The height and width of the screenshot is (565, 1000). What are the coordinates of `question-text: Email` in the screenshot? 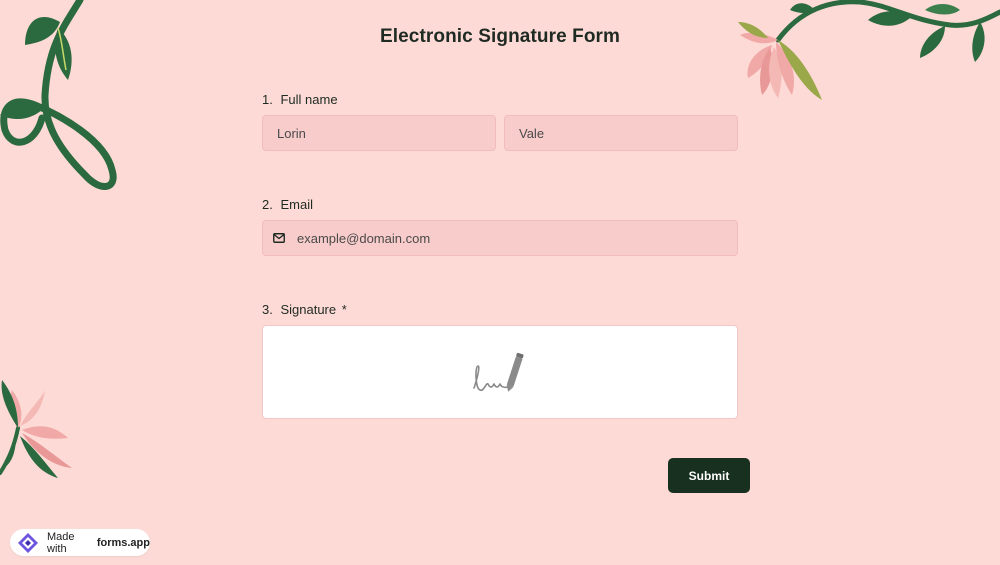 It's located at (296, 204).